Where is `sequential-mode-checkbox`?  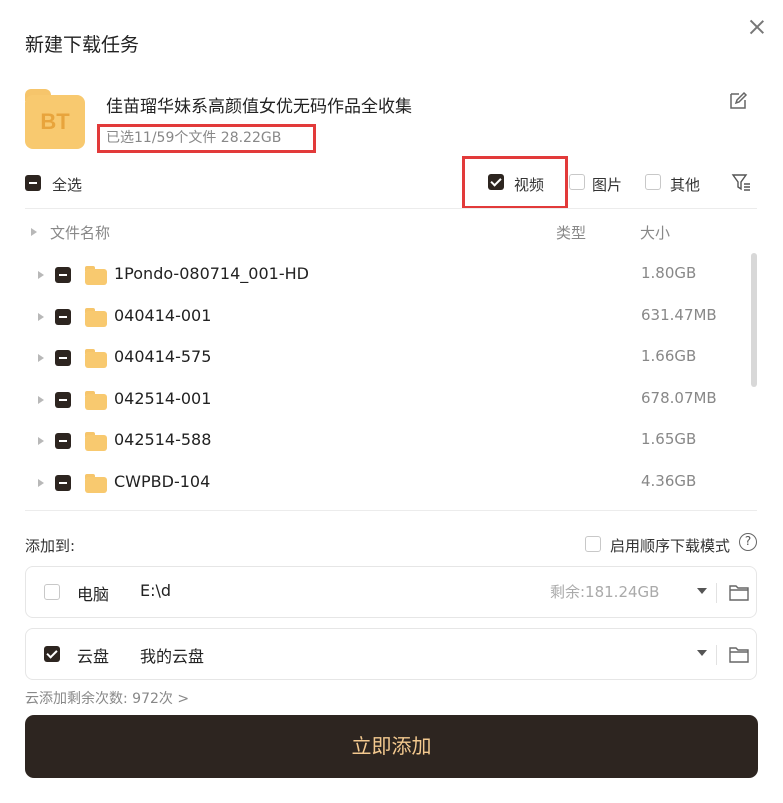 sequential-mode-checkbox is located at coordinates (593, 544).